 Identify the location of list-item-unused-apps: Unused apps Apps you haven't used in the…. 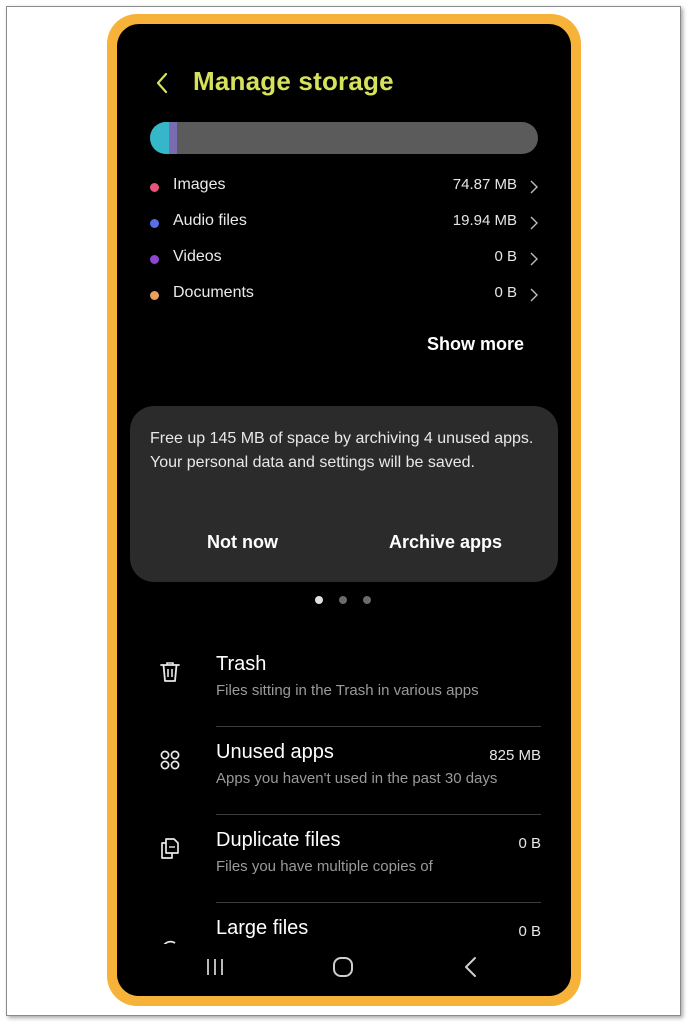
(344, 771).